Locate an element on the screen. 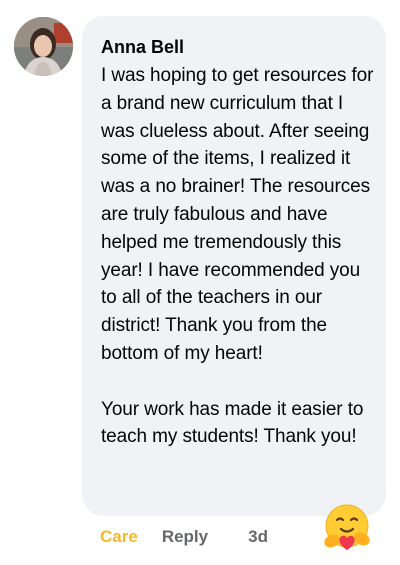 This screenshot has width=400, height=565. avatar-photo is located at coordinates (43, 46).